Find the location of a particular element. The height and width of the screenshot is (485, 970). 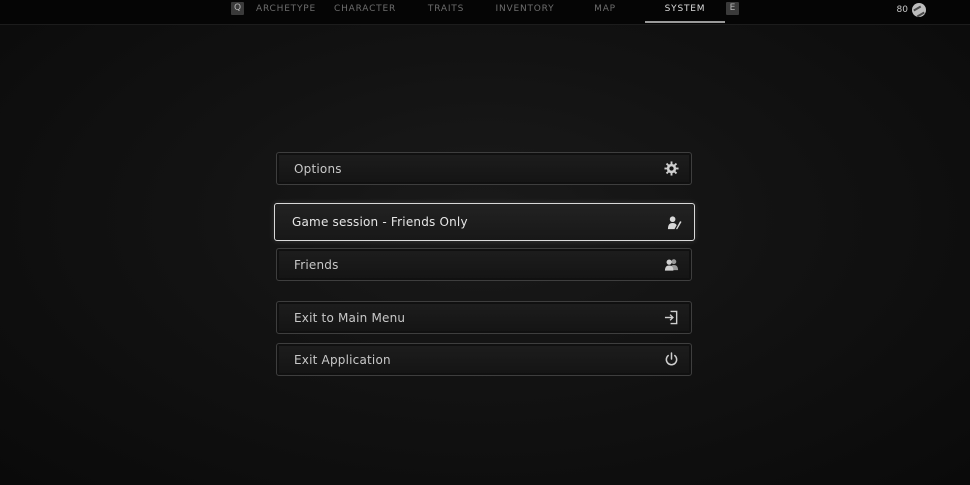

next-tab-key-hint: E is located at coordinates (732, 8).